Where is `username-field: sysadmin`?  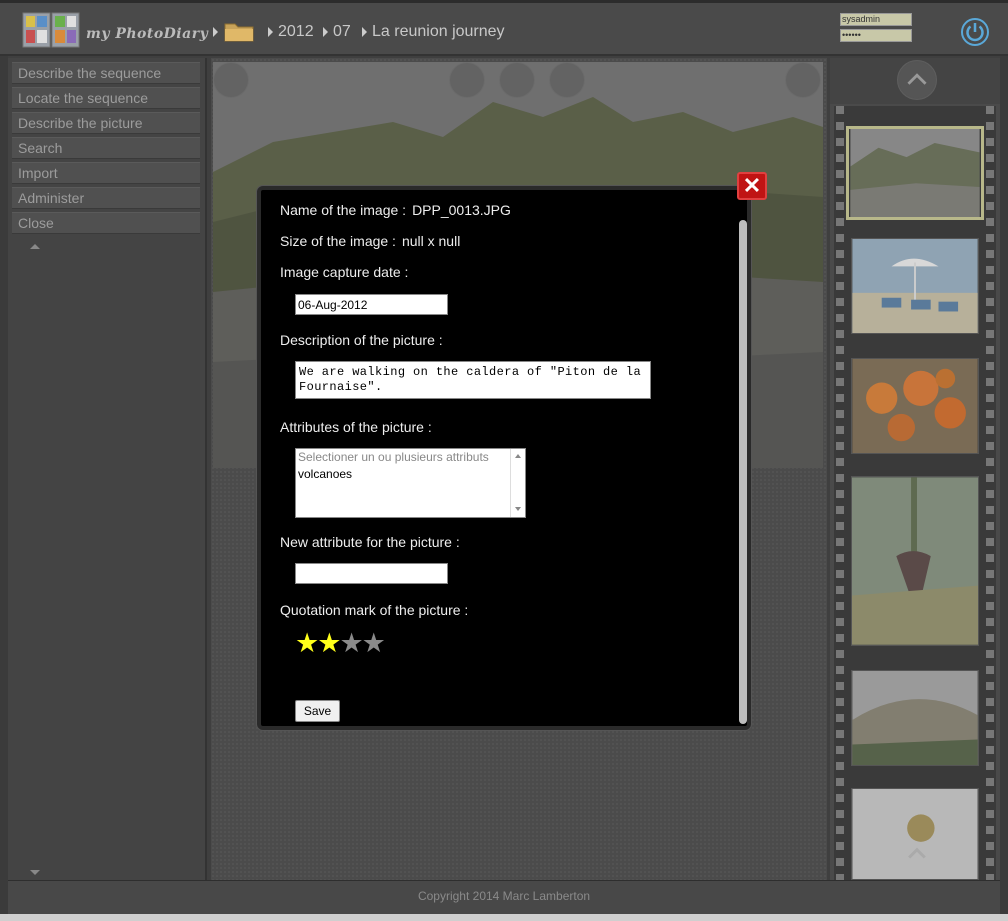
username-field: sysadmin is located at coordinates (876, 19).